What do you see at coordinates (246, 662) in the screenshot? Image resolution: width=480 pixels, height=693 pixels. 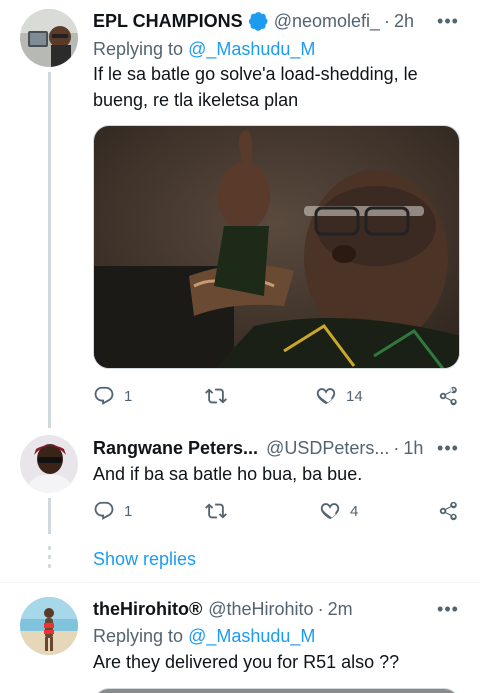 I see `tweet-text: Are they delivered you for R51 also ??` at bounding box center [246, 662].